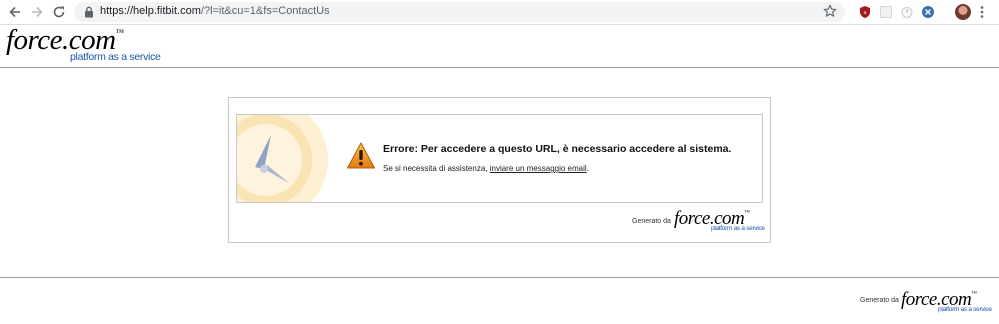 Image resolution: width=999 pixels, height=324 pixels. Describe the element at coordinates (928, 12) in the screenshot. I see `blue-extension-icon` at that location.